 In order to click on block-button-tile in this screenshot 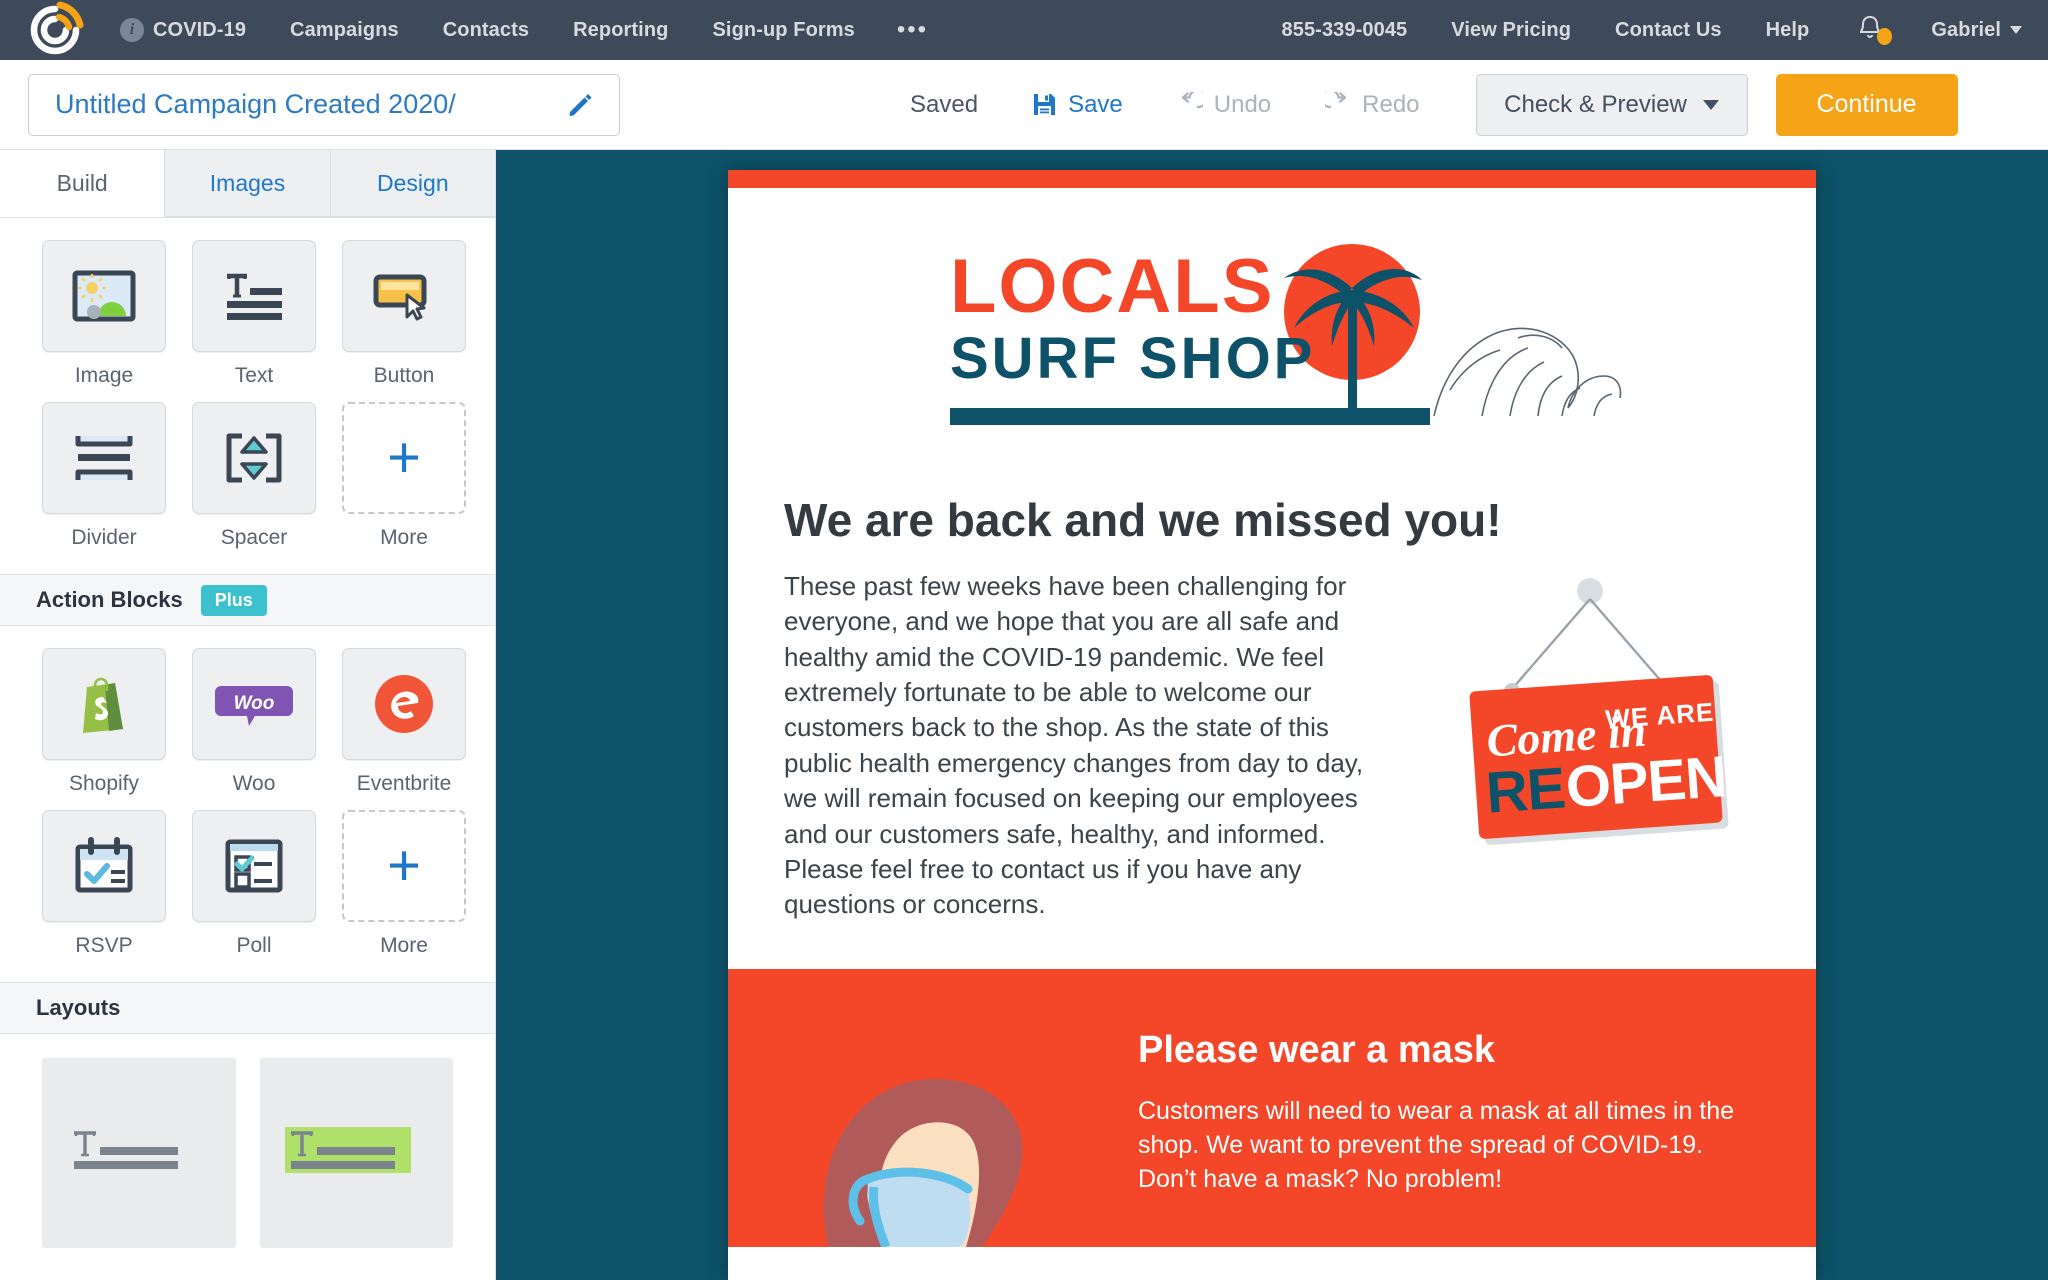, I will do `click(404, 296)`.